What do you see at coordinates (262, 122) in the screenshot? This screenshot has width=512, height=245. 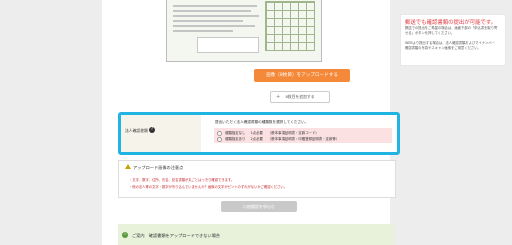 I see `corporate-instruction: 提出いただく法人確認書類の種類数を選択してください。` at bounding box center [262, 122].